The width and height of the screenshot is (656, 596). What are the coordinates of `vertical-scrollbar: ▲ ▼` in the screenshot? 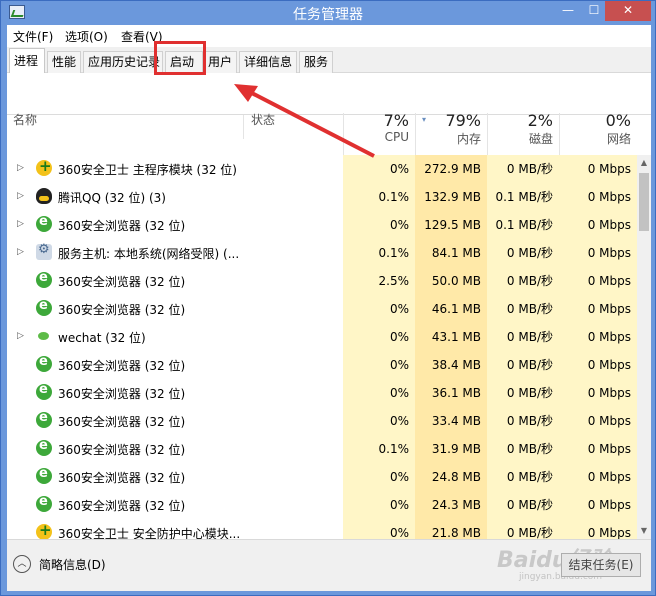 It's located at (644, 347).